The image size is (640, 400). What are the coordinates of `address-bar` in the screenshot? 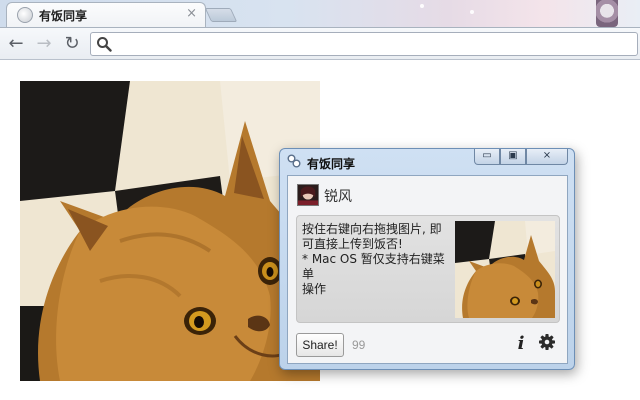 It's located at (364, 44).